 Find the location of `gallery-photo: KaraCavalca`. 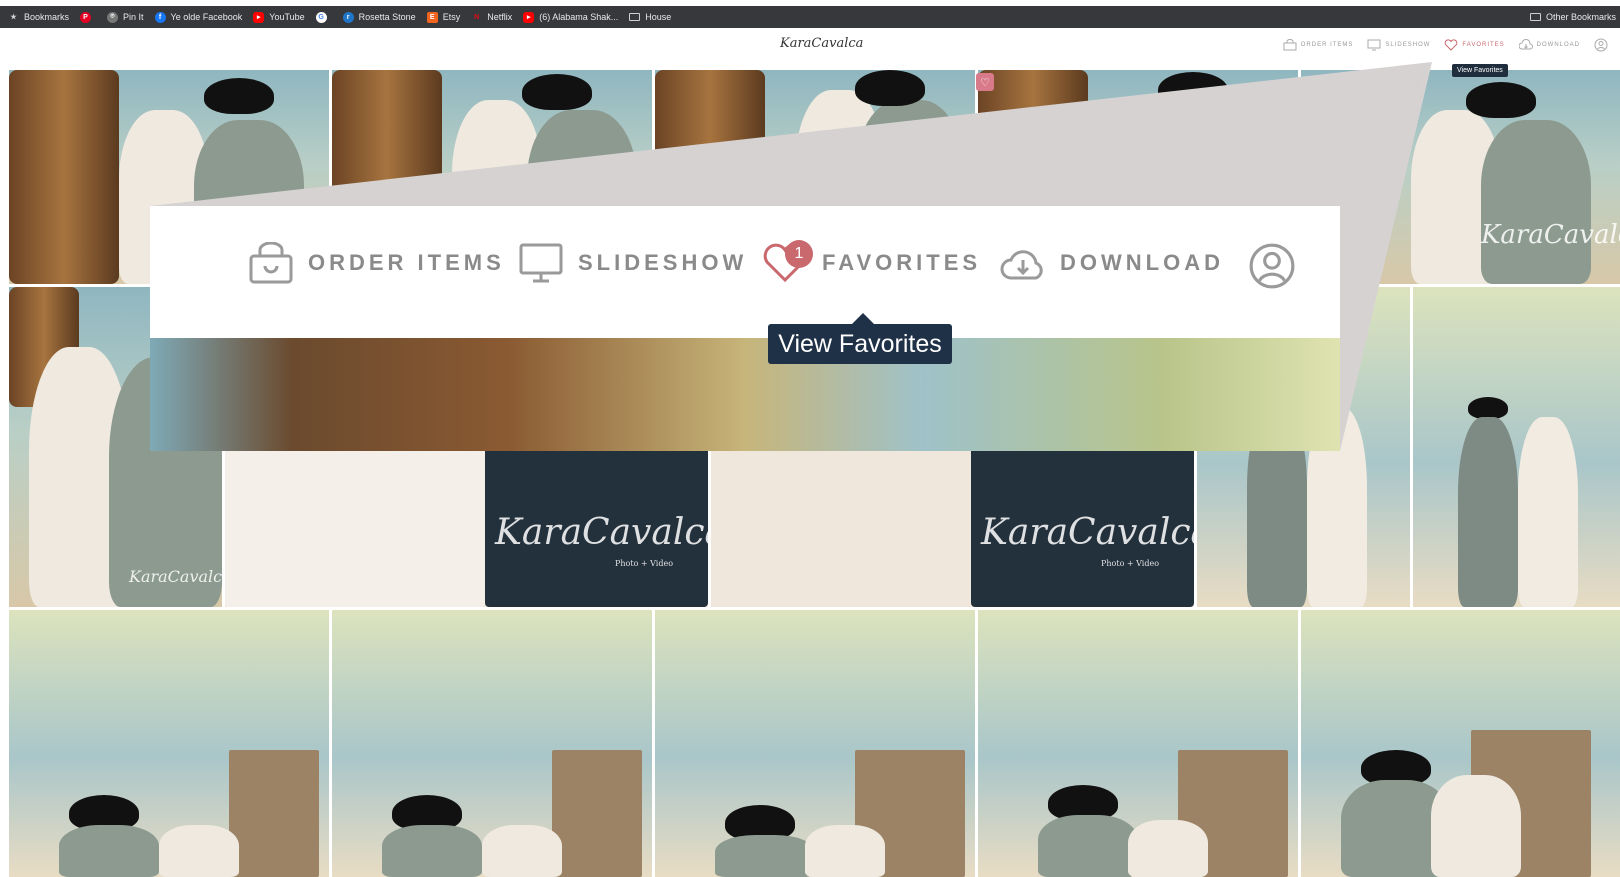

gallery-photo: KaraCavalca is located at coordinates (1460, 177).